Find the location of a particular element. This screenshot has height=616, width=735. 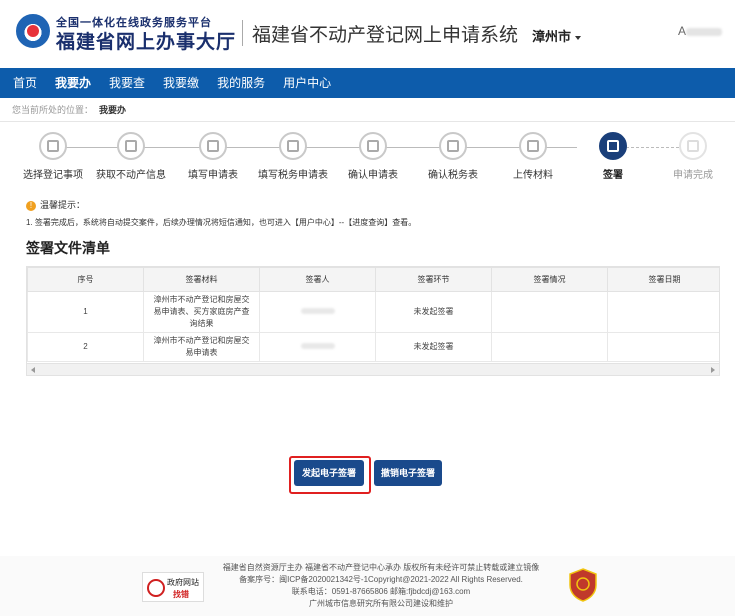

scroll-right-icon is located at coordinates (713, 370).